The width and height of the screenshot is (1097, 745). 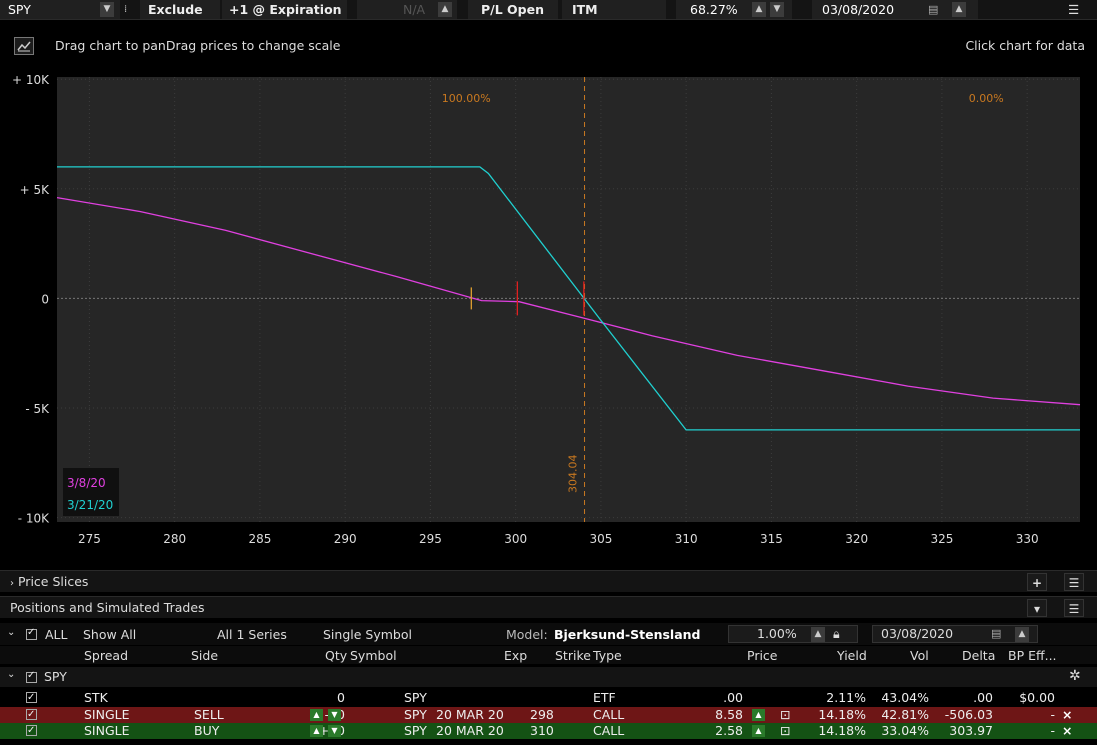 What do you see at coordinates (31, 677) in the screenshot?
I see `group-checkbox` at bounding box center [31, 677].